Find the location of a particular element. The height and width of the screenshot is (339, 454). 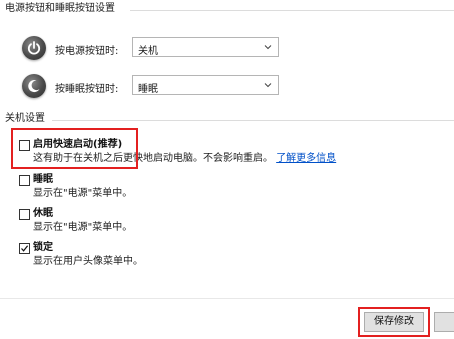

footer-divider is located at coordinates (227, 298).